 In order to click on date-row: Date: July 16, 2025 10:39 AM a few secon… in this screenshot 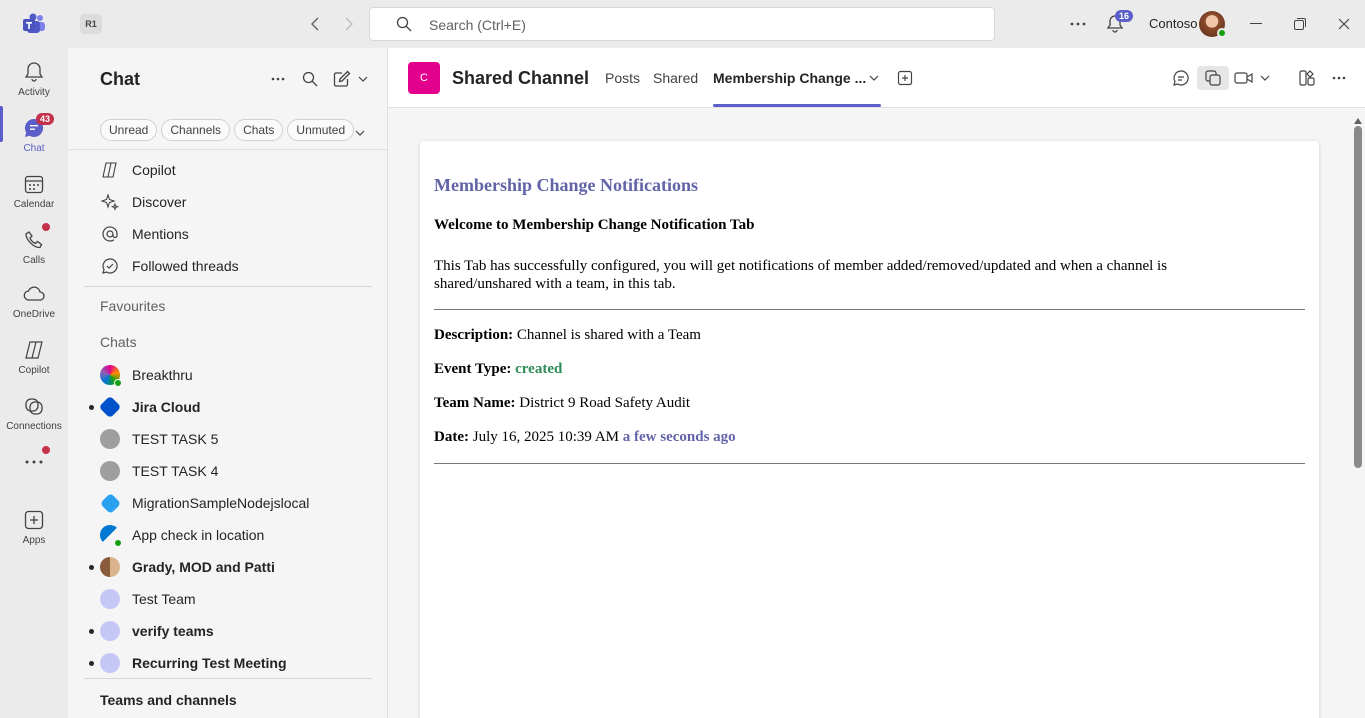, I will do `click(585, 437)`.